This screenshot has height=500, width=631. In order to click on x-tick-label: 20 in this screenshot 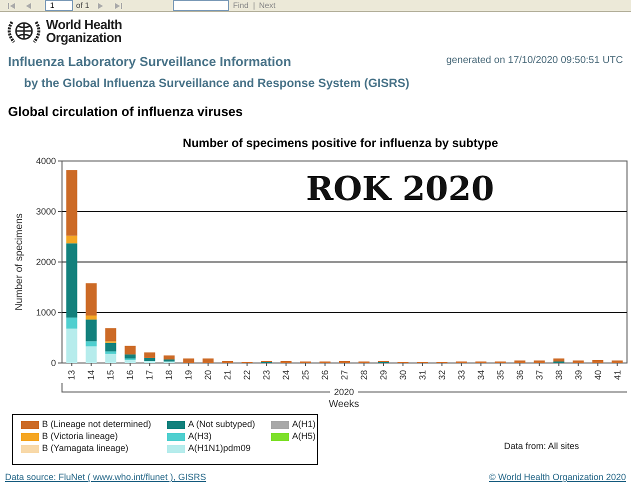, I will do `click(208, 375)`.